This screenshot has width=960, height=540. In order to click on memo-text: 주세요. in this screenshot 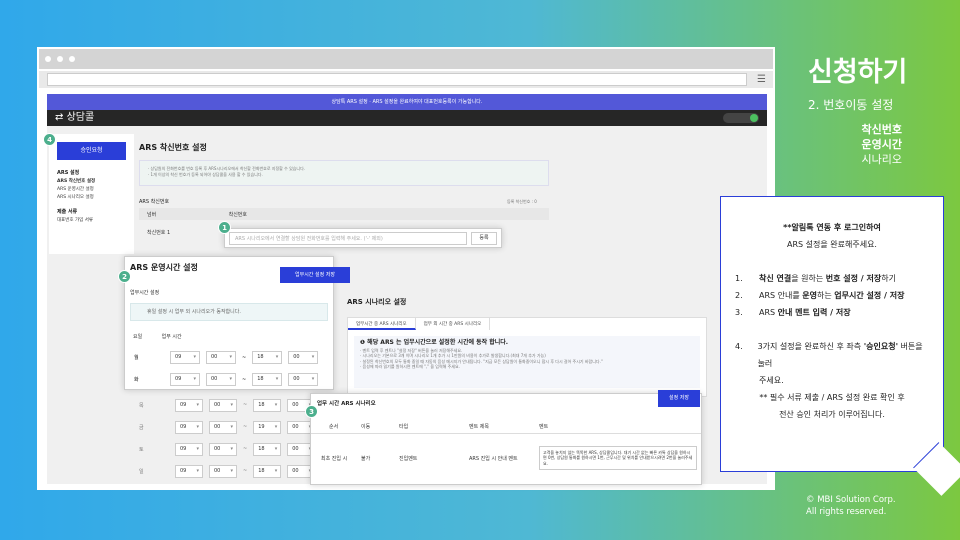, I will do `click(771, 380)`.